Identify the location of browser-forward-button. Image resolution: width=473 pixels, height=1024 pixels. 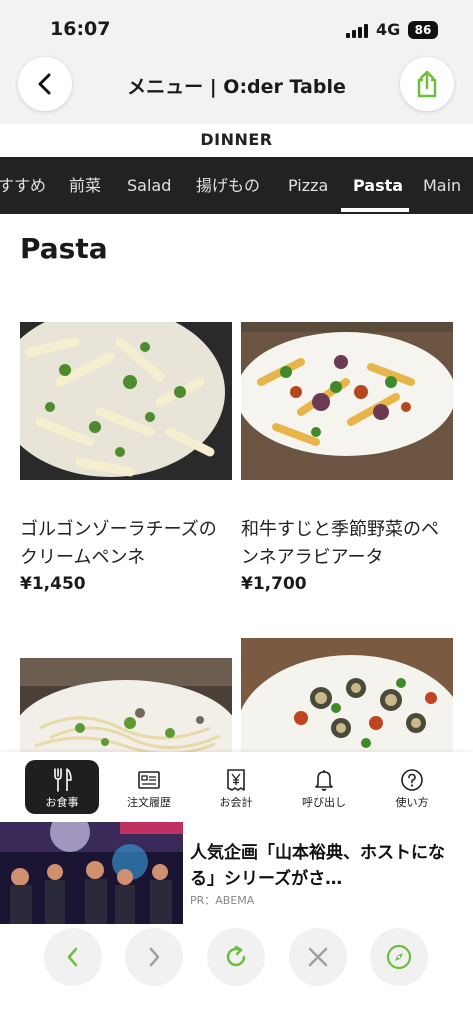
(154, 957).